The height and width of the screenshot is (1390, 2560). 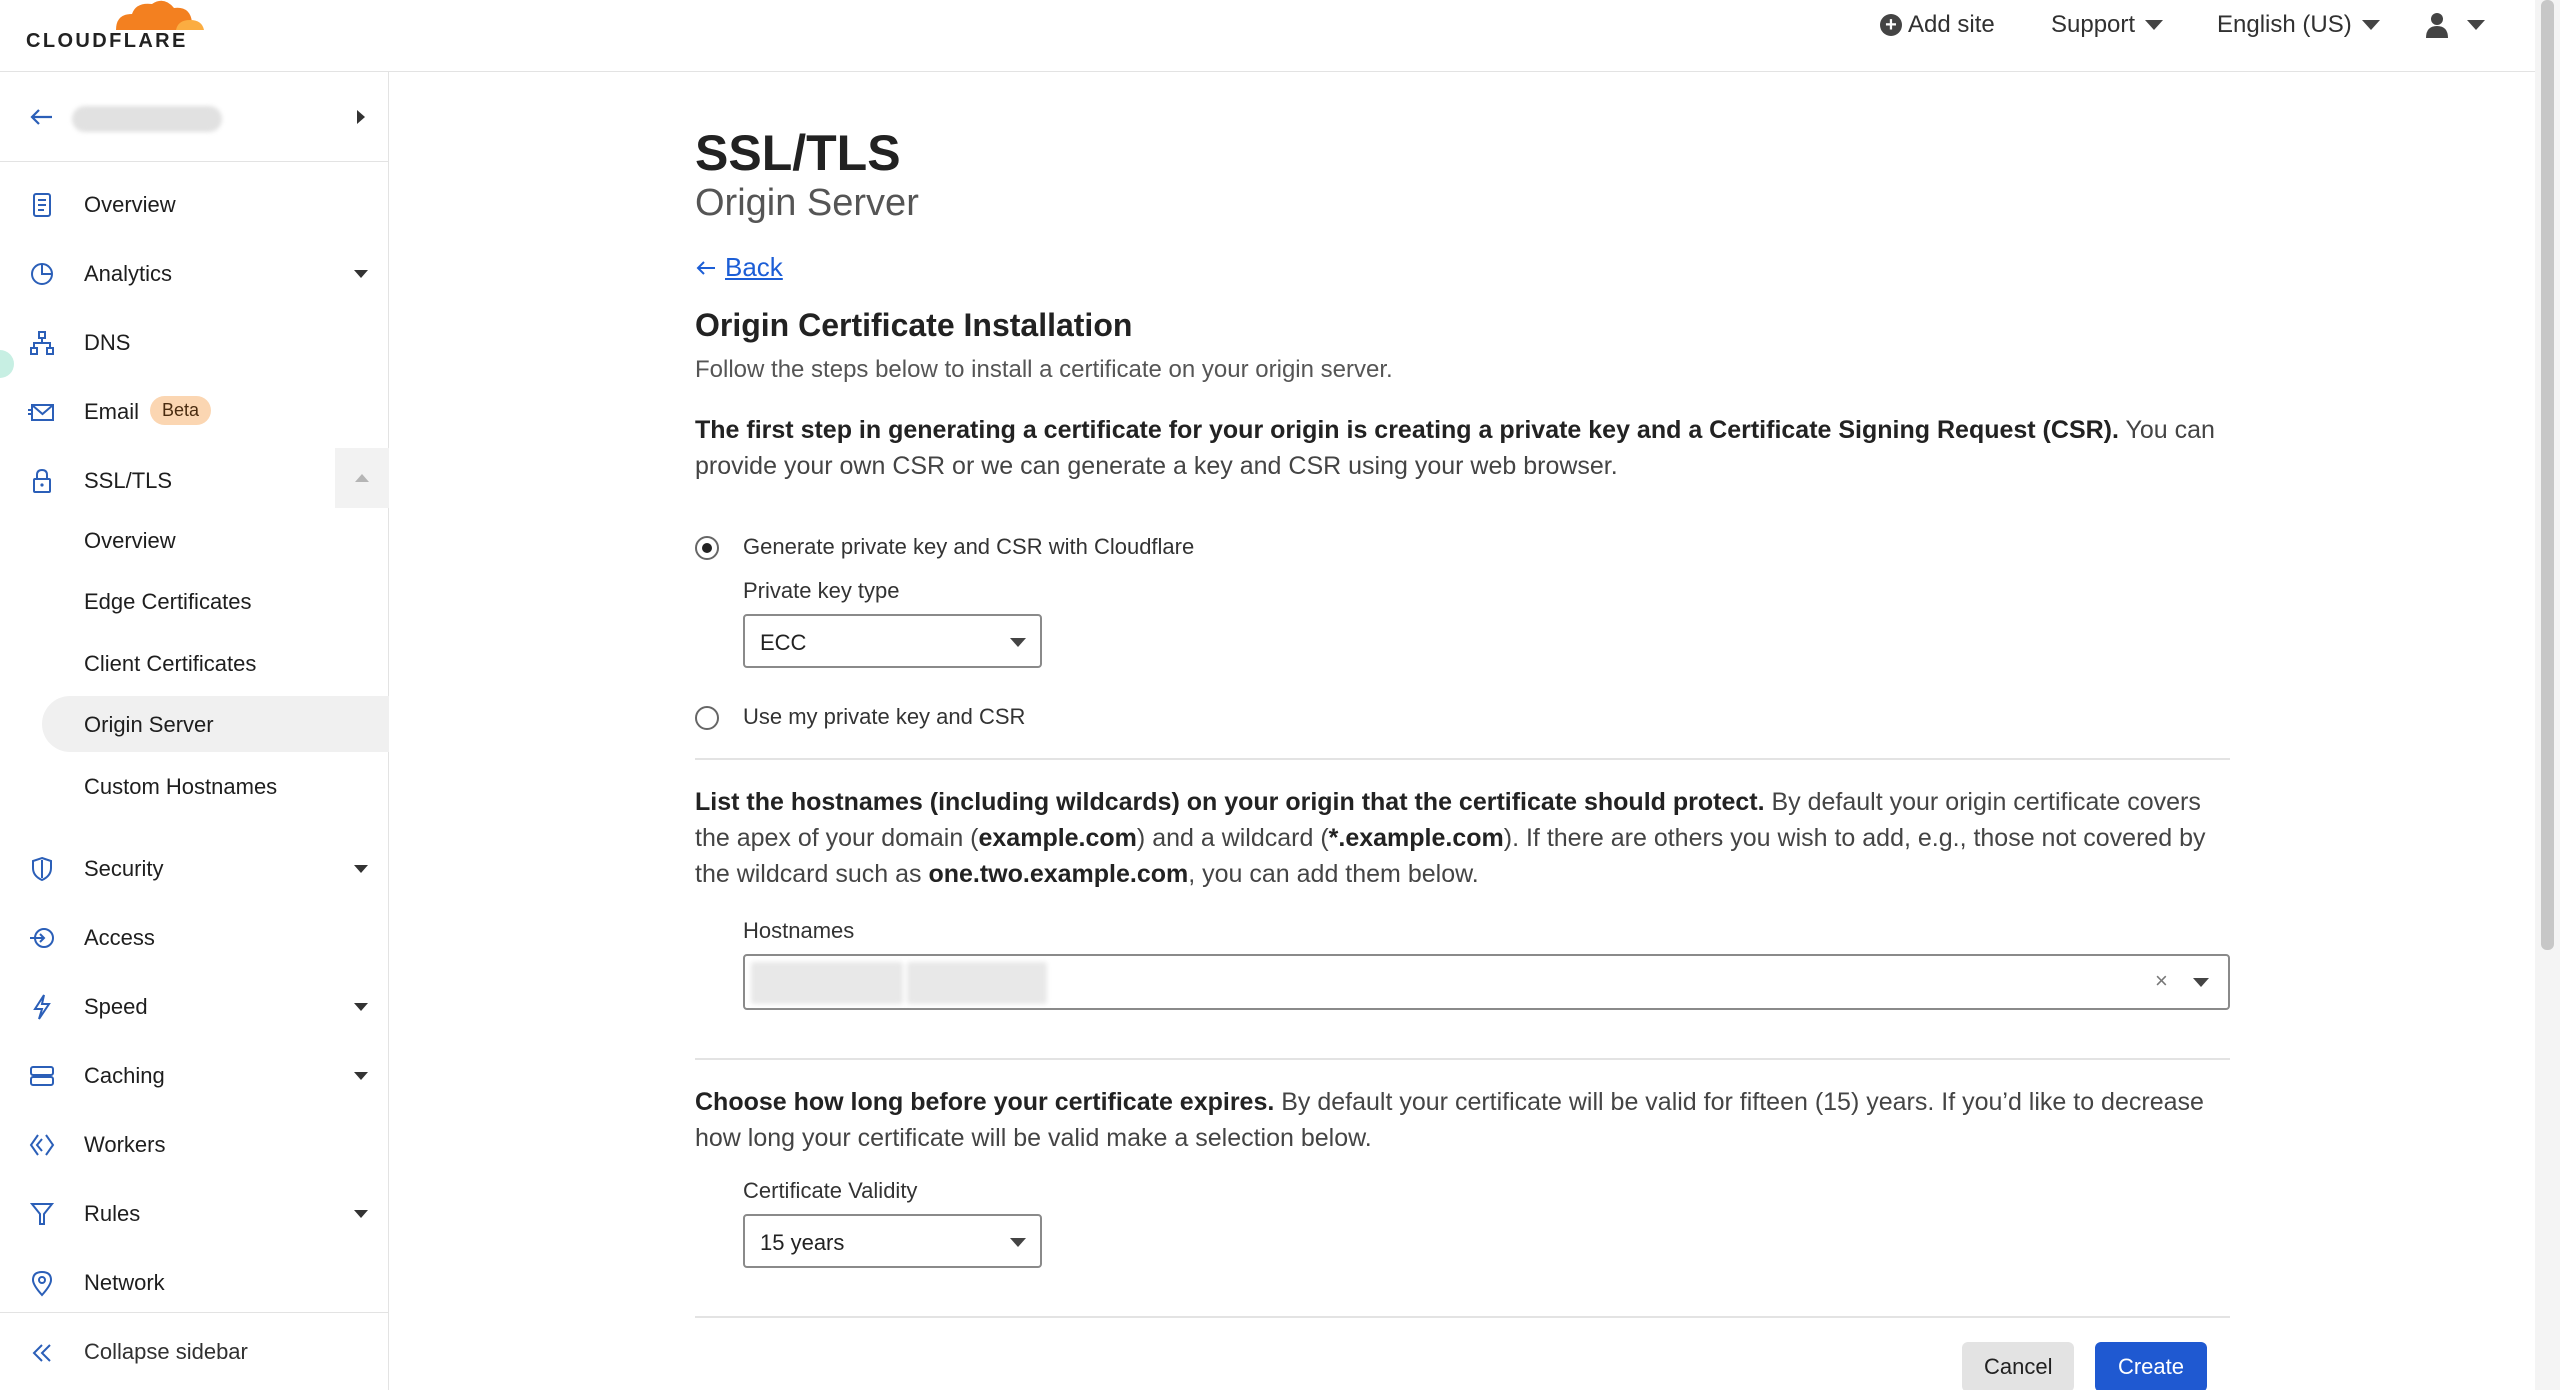 What do you see at coordinates (41, 412) in the screenshot?
I see `envelope-icon` at bounding box center [41, 412].